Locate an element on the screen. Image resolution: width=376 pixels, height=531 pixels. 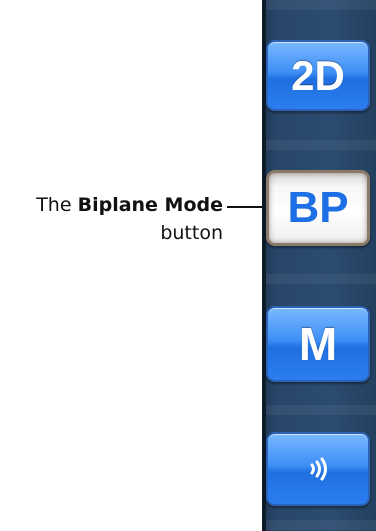
callout-leader-line is located at coordinates (247, 207).